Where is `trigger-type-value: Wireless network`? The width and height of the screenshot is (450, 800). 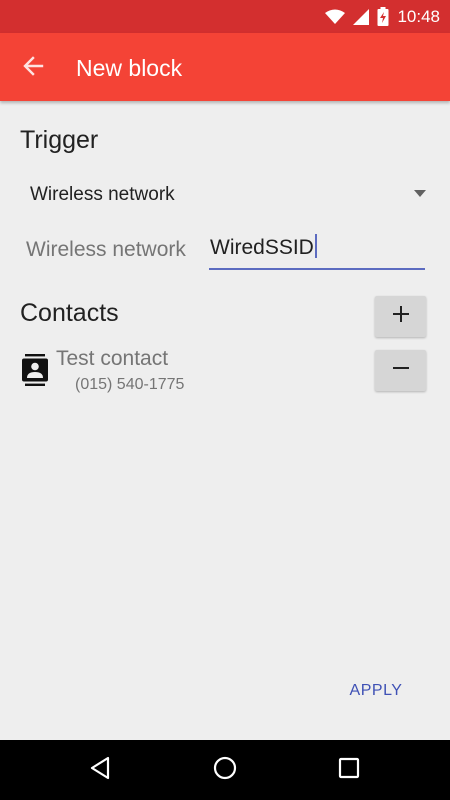 trigger-type-value: Wireless network is located at coordinates (102, 194).